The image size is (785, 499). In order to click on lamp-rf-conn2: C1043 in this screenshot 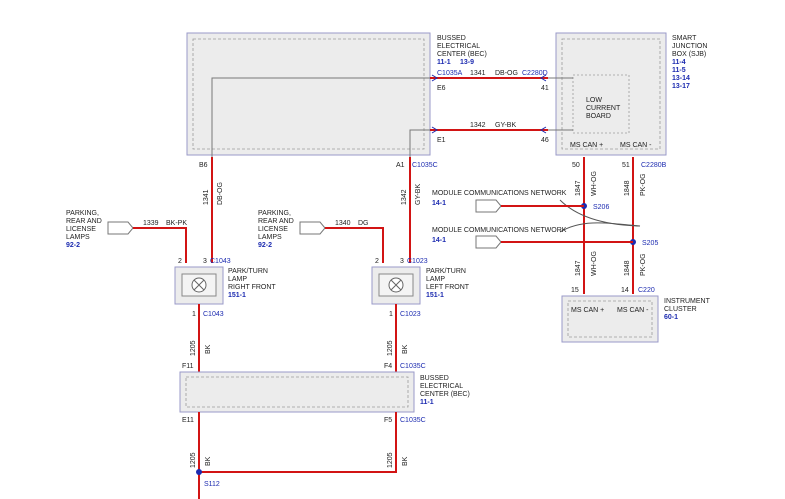, I will do `click(213, 314)`.